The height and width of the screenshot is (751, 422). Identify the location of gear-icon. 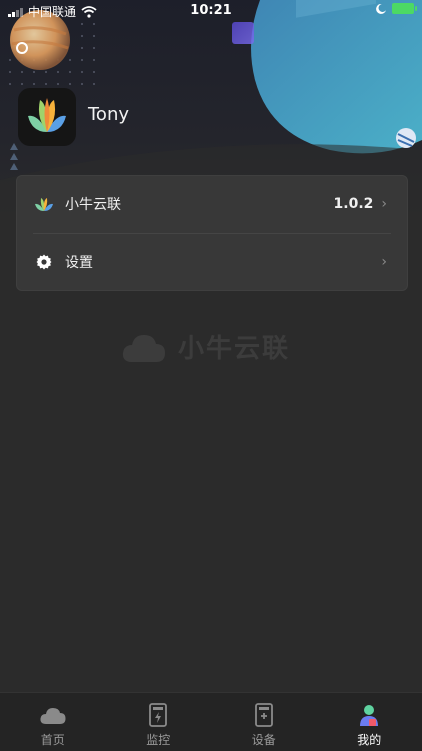
(44, 262).